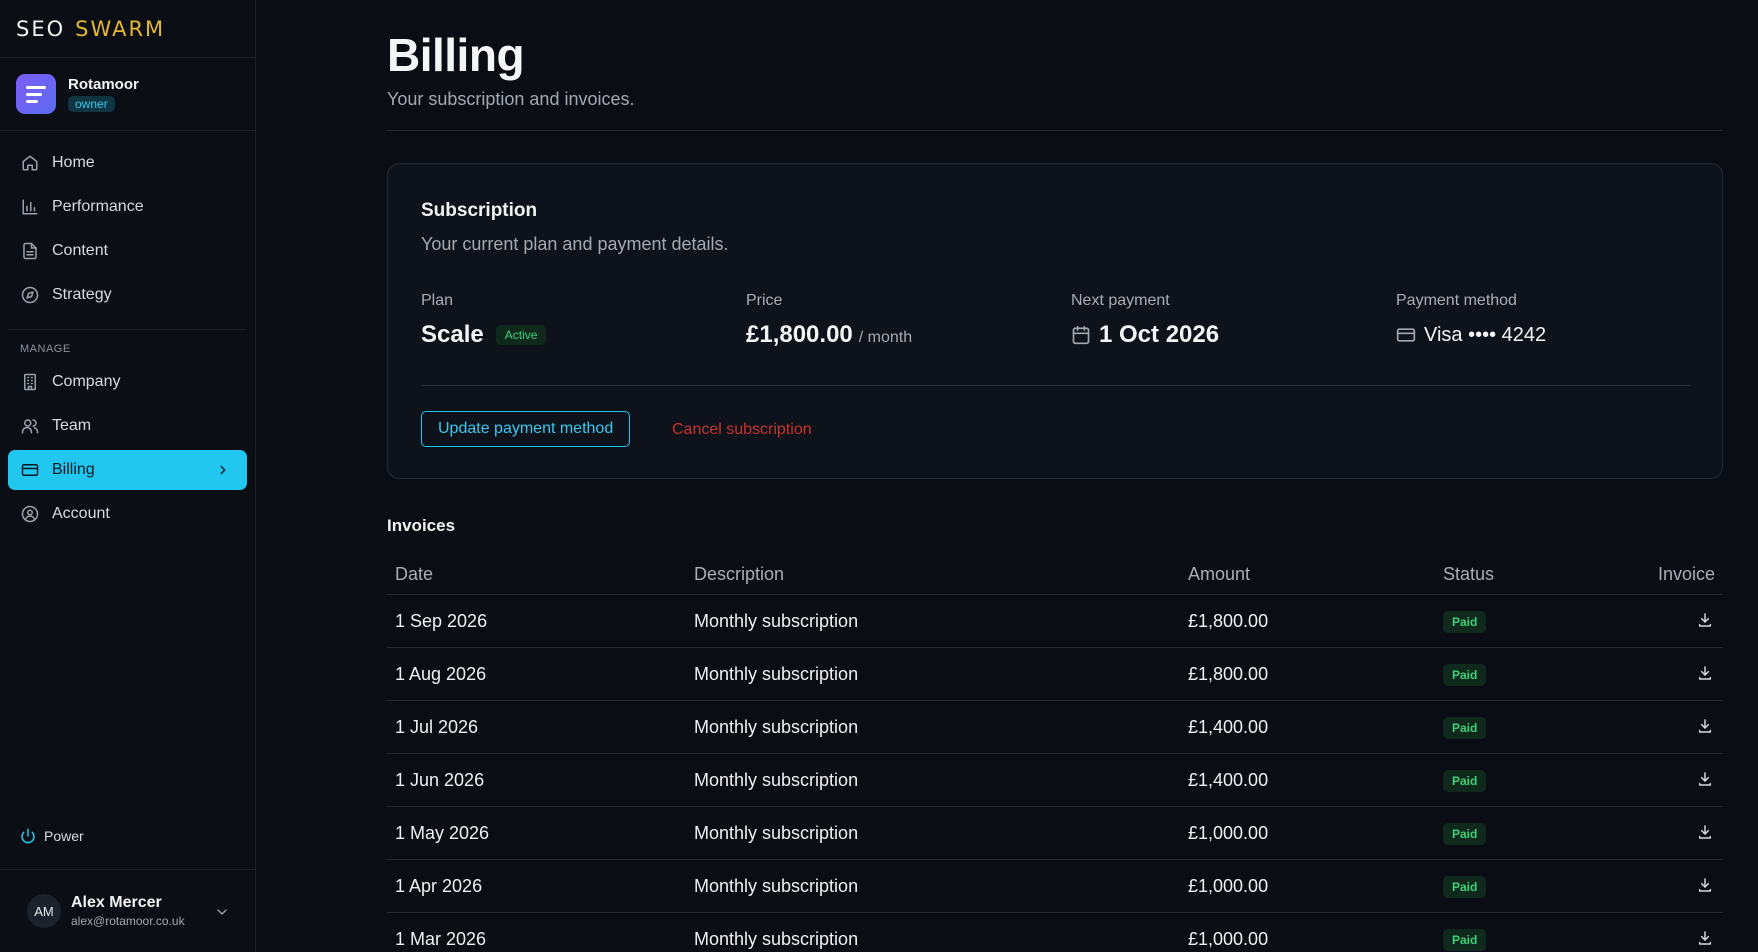 The image size is (1758, 952). I want to click on column-header-amount: Amount, so click(1219, 573).